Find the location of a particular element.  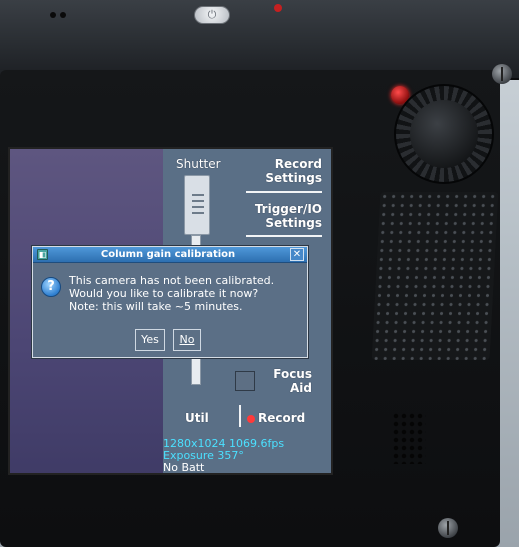

no-button: No is located at coordinates (187, 340).